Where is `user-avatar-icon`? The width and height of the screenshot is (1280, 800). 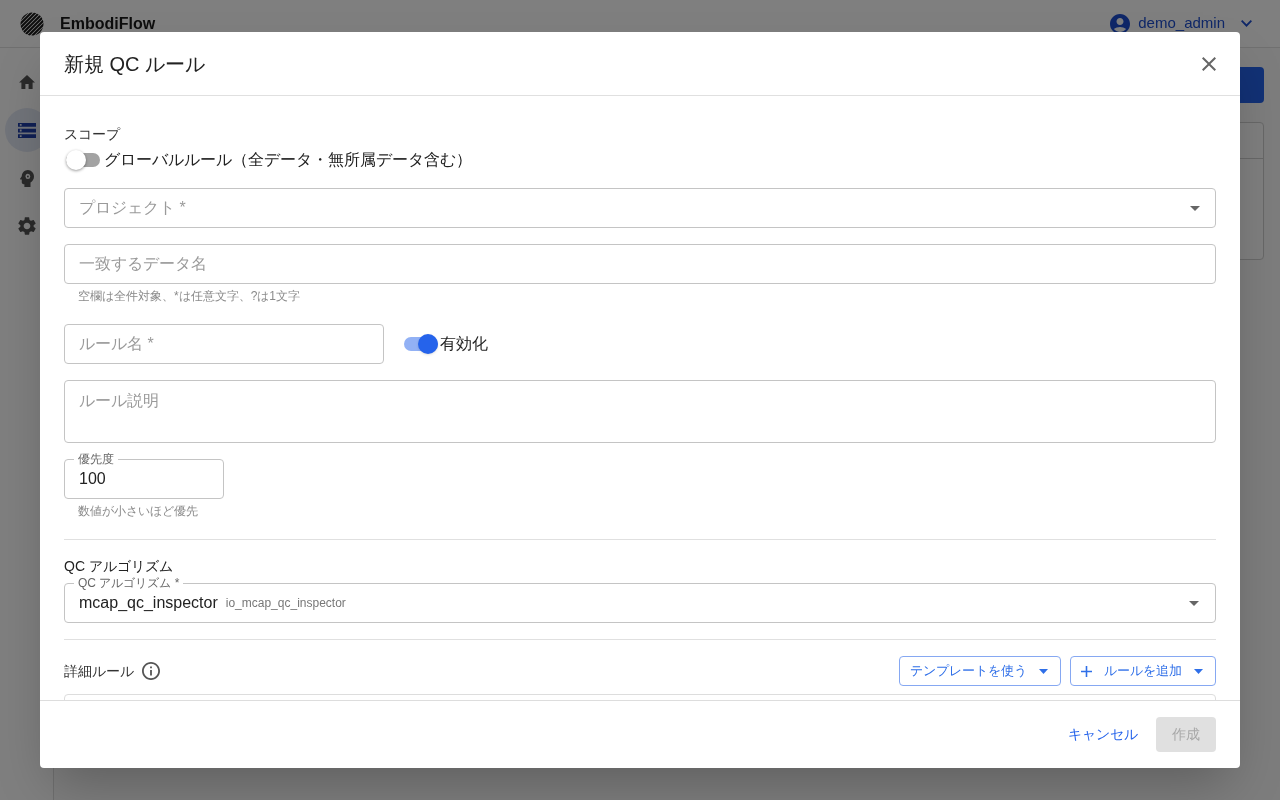
user-avatar-icon is located at coordinates (1120, 23).